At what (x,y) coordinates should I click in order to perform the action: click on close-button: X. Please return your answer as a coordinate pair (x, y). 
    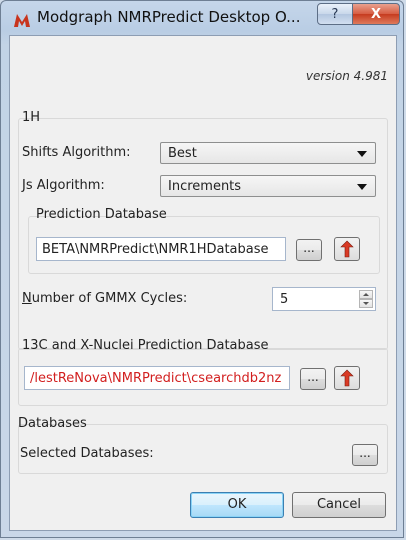
    Looking at the image, I should click on (376, 14).